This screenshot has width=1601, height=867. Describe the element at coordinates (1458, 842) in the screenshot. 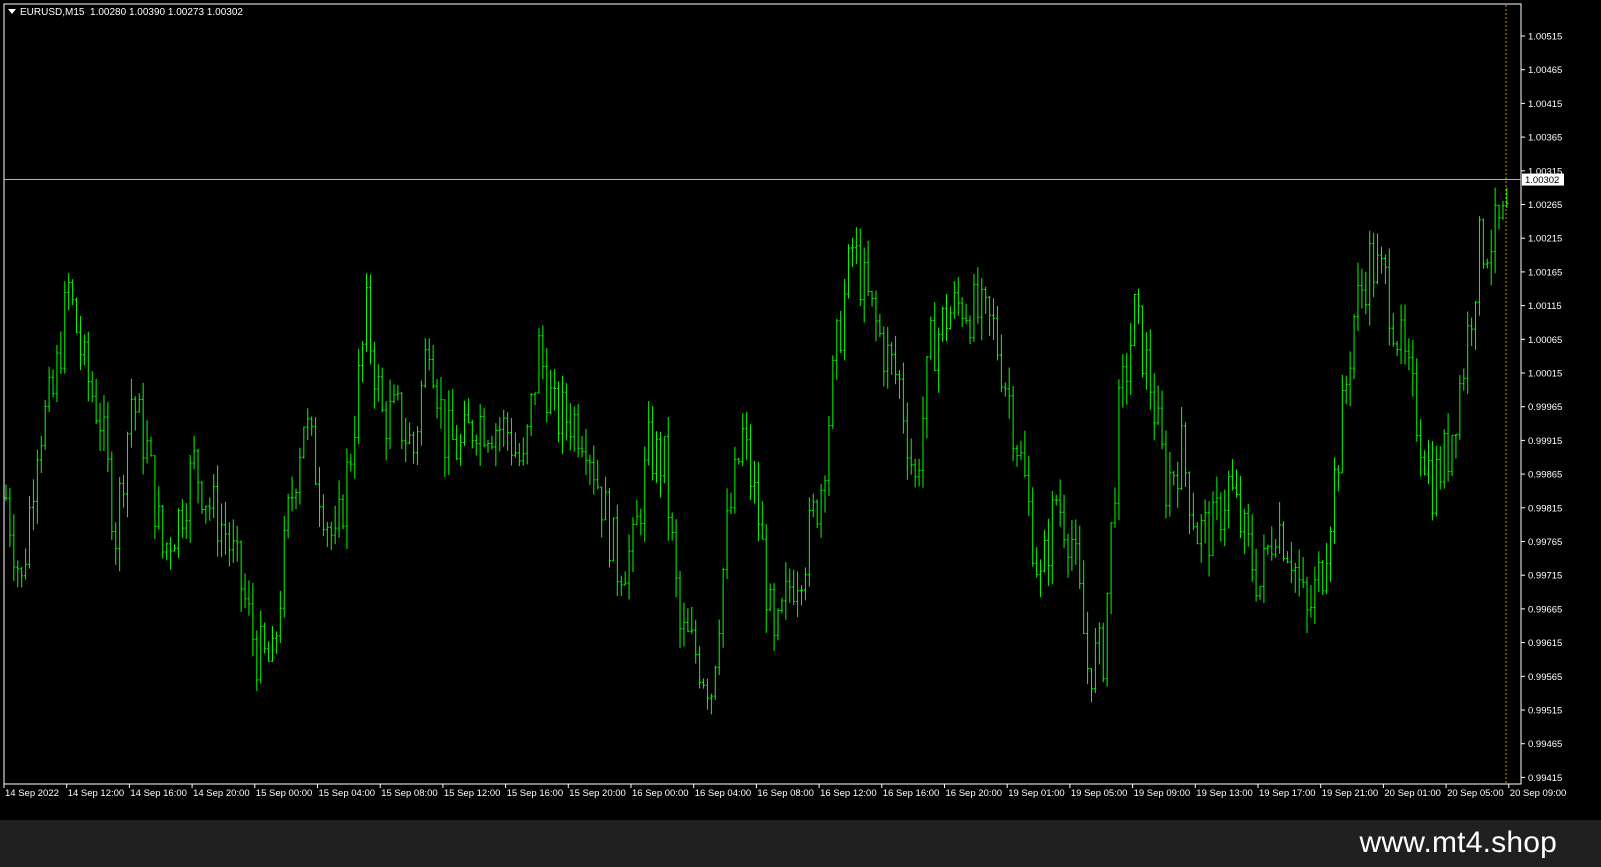

I see `watermark-text: www.mt4.shop` at that location.